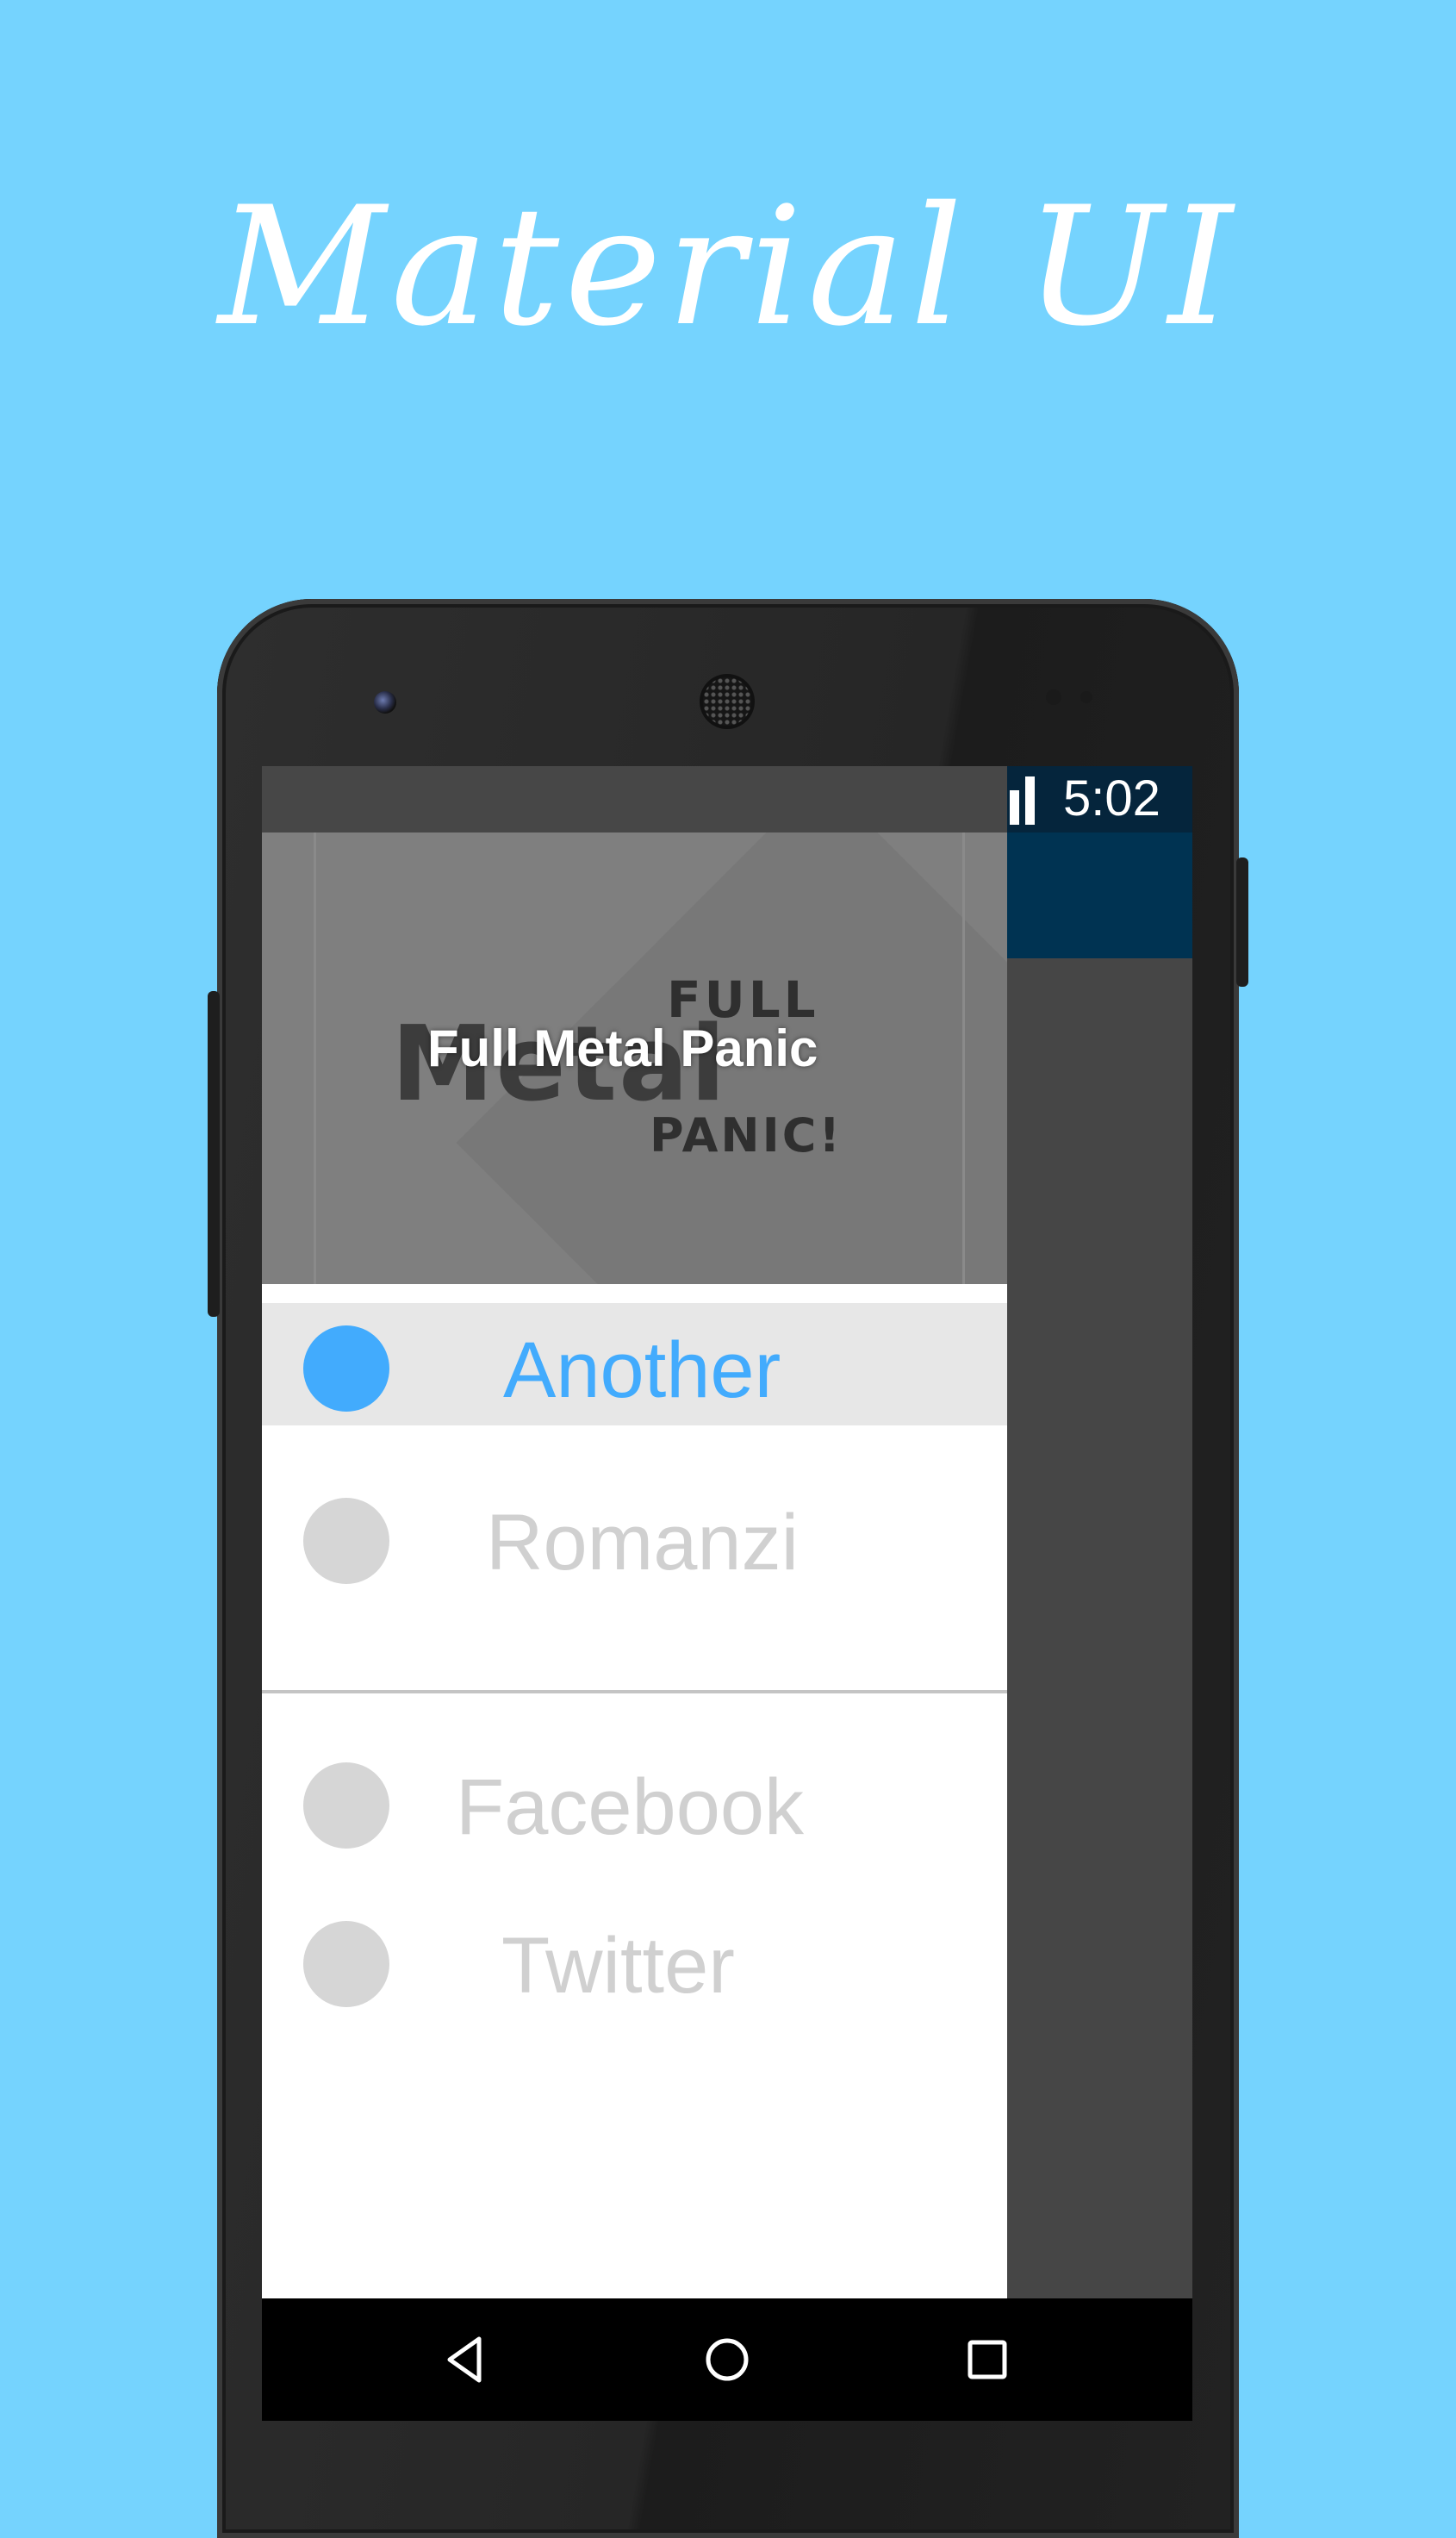  Describe the element at coordinates (385, 703) in the screenshot. I see `front-camera` at that location.